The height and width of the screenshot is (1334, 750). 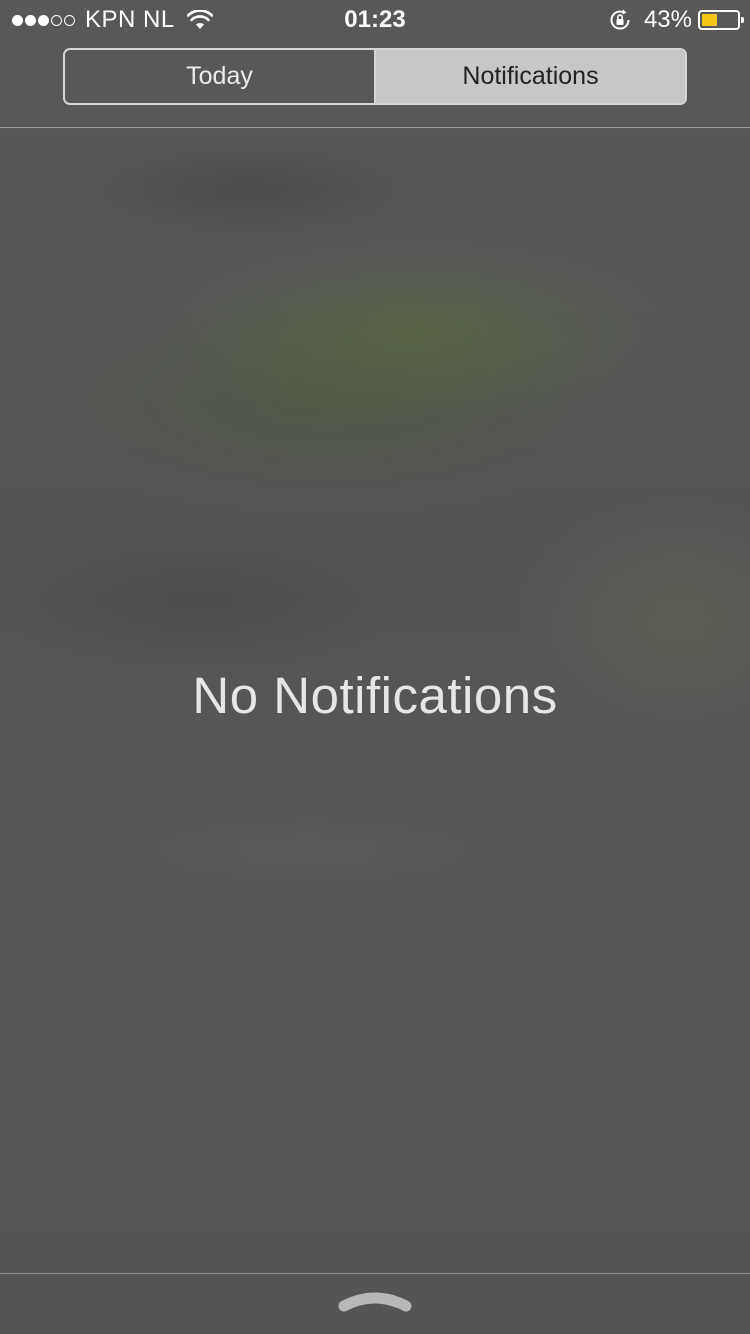 I want to click on tab-today: Today, so click(x=220, y=76).